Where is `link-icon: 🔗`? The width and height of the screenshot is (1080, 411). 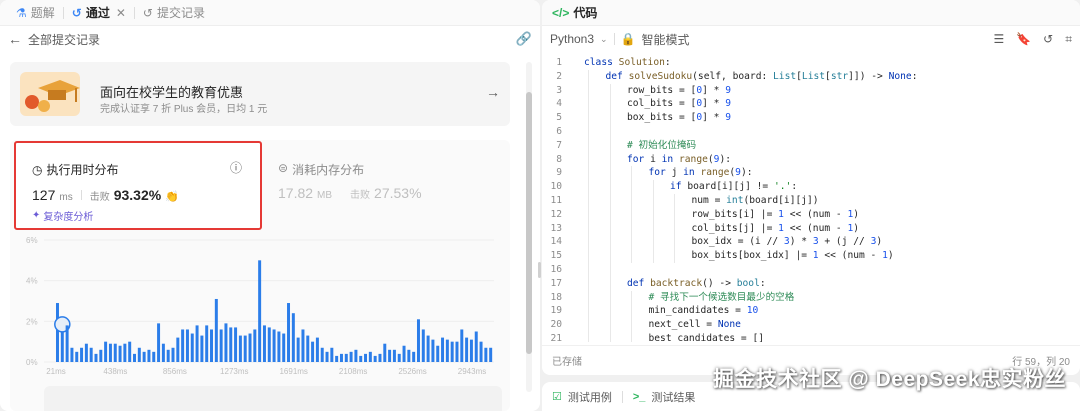 link-icon: 🔗 is located at coordinates (524, 39).